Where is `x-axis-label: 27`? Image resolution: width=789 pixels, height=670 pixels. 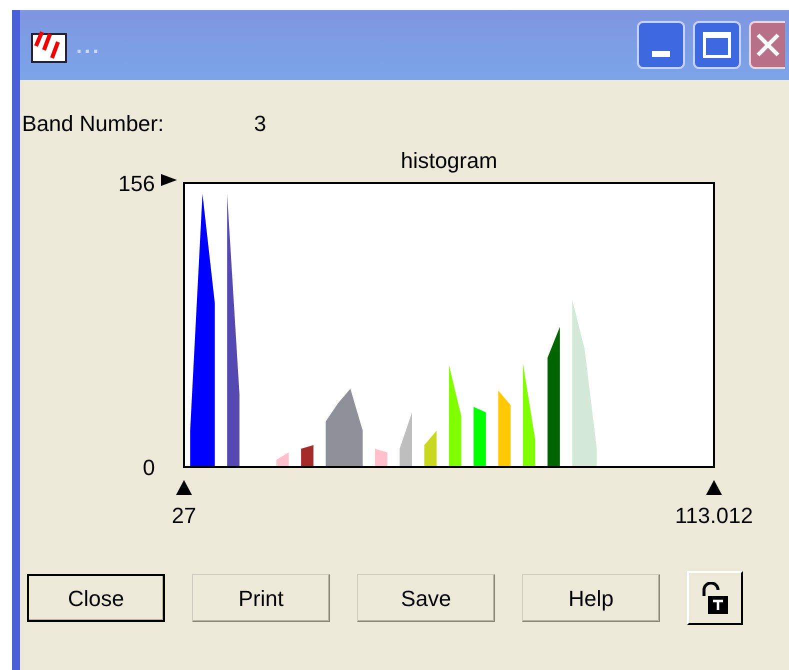 x-axis-label: 27 is located at coordinates (184, 515).